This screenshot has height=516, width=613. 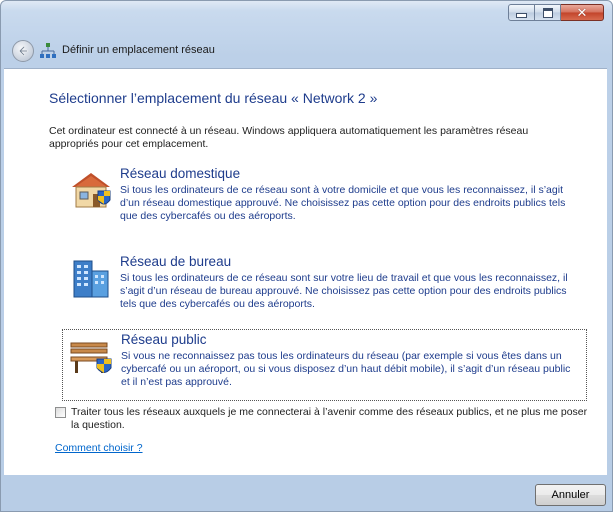 What do you see at coordinates (91, 279) in the screenshot?
I see `work-network-icon` at bounding box center [91, 279].